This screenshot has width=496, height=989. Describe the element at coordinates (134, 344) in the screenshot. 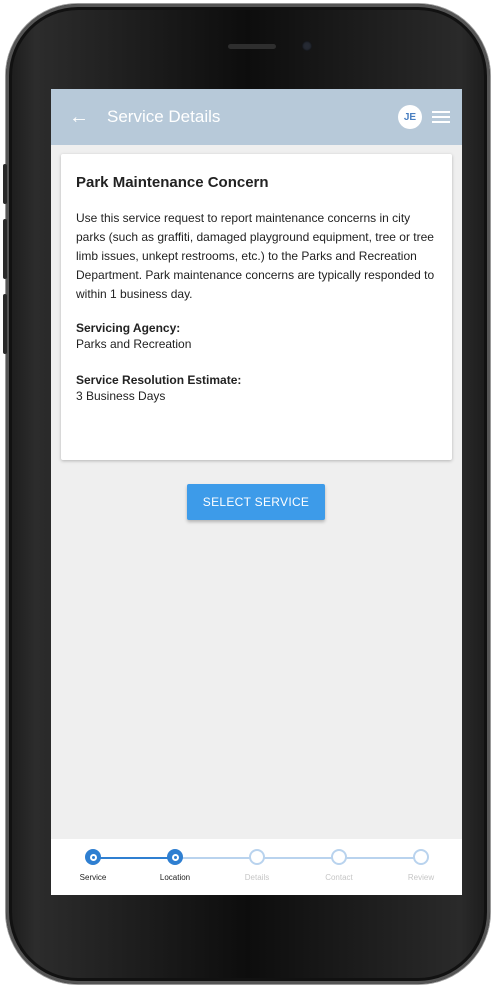

I see `agency-value: Parks and Recreation` at that location.